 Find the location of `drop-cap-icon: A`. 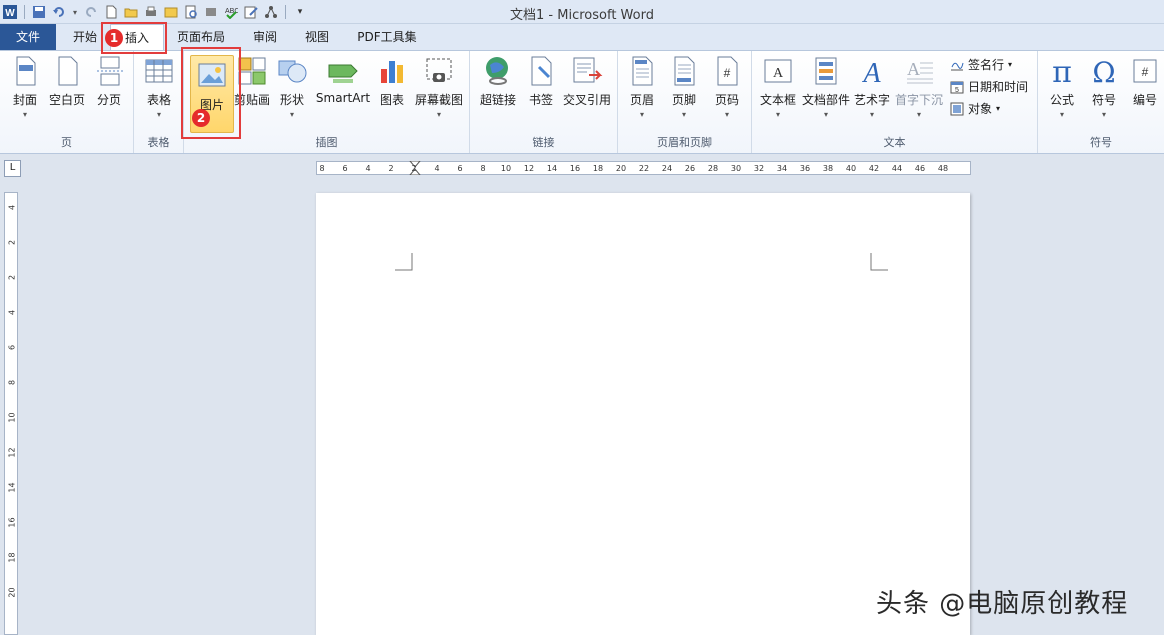

drop-cap-icon: A is located at coordinates (919, 71).